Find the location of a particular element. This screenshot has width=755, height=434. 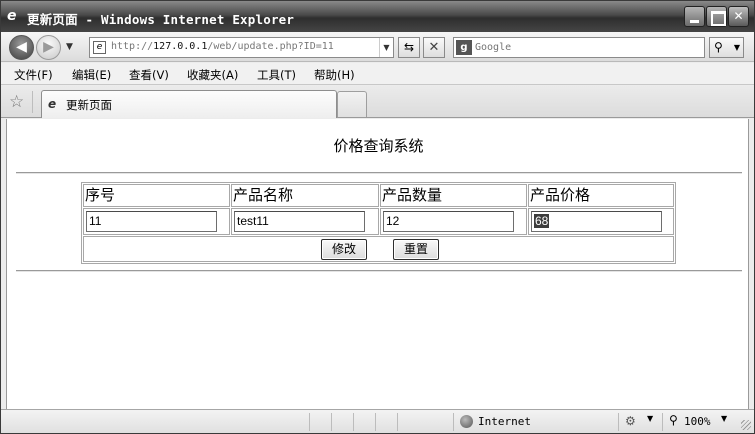

stop-button: ✕ is located at coordinates (434, 47).